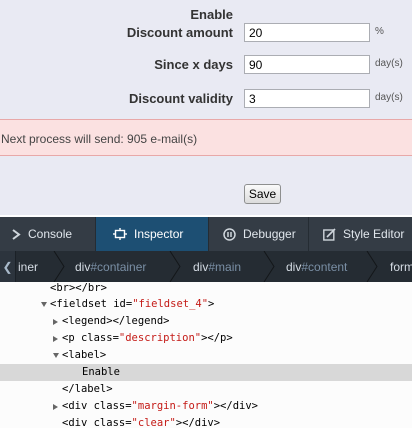 This screenshot has height=428, width=412. I want to click on breadcrumb-tag: iner, so click(28, 266).